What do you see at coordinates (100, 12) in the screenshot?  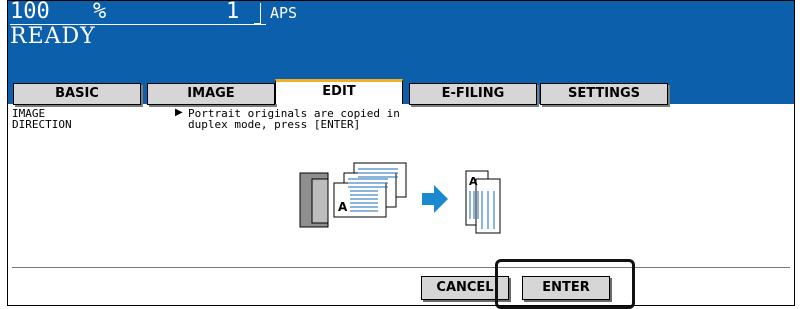 I see `zoom-percent-sign: %` at bounding box center [100, 12].